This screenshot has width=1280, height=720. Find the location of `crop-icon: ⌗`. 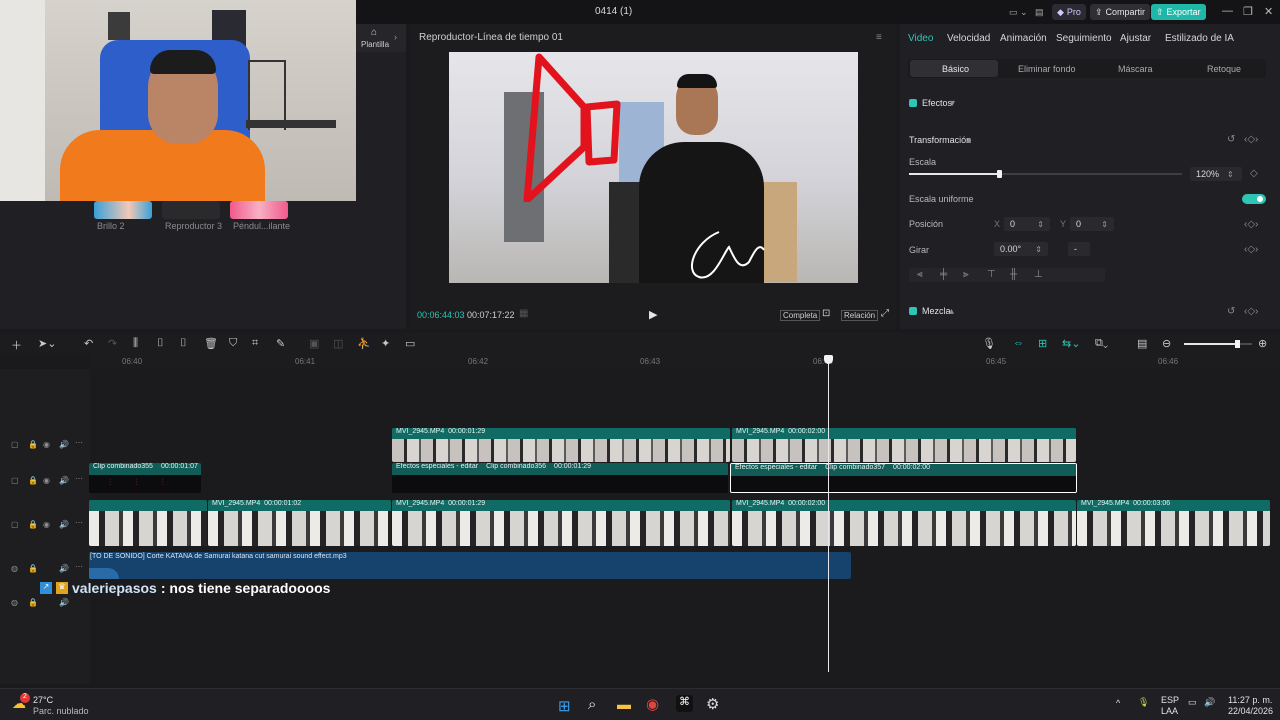

crop-icon: ⌗ is located at coordinates (255, 343).